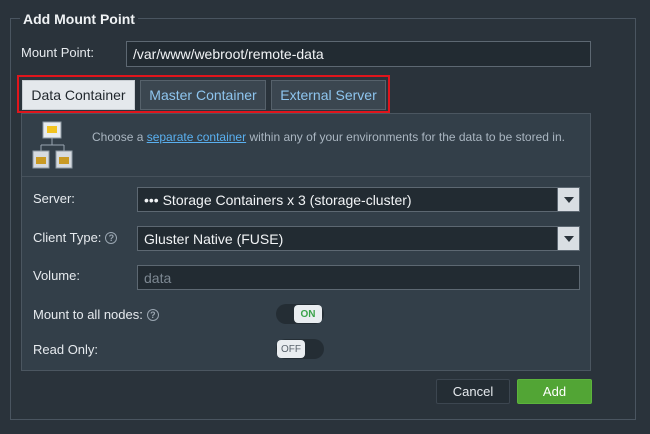  Describe the element at coordinates (358, 238) in the screenshot. I see `client-type-select: Gluster Native (FUSE)` at that location.